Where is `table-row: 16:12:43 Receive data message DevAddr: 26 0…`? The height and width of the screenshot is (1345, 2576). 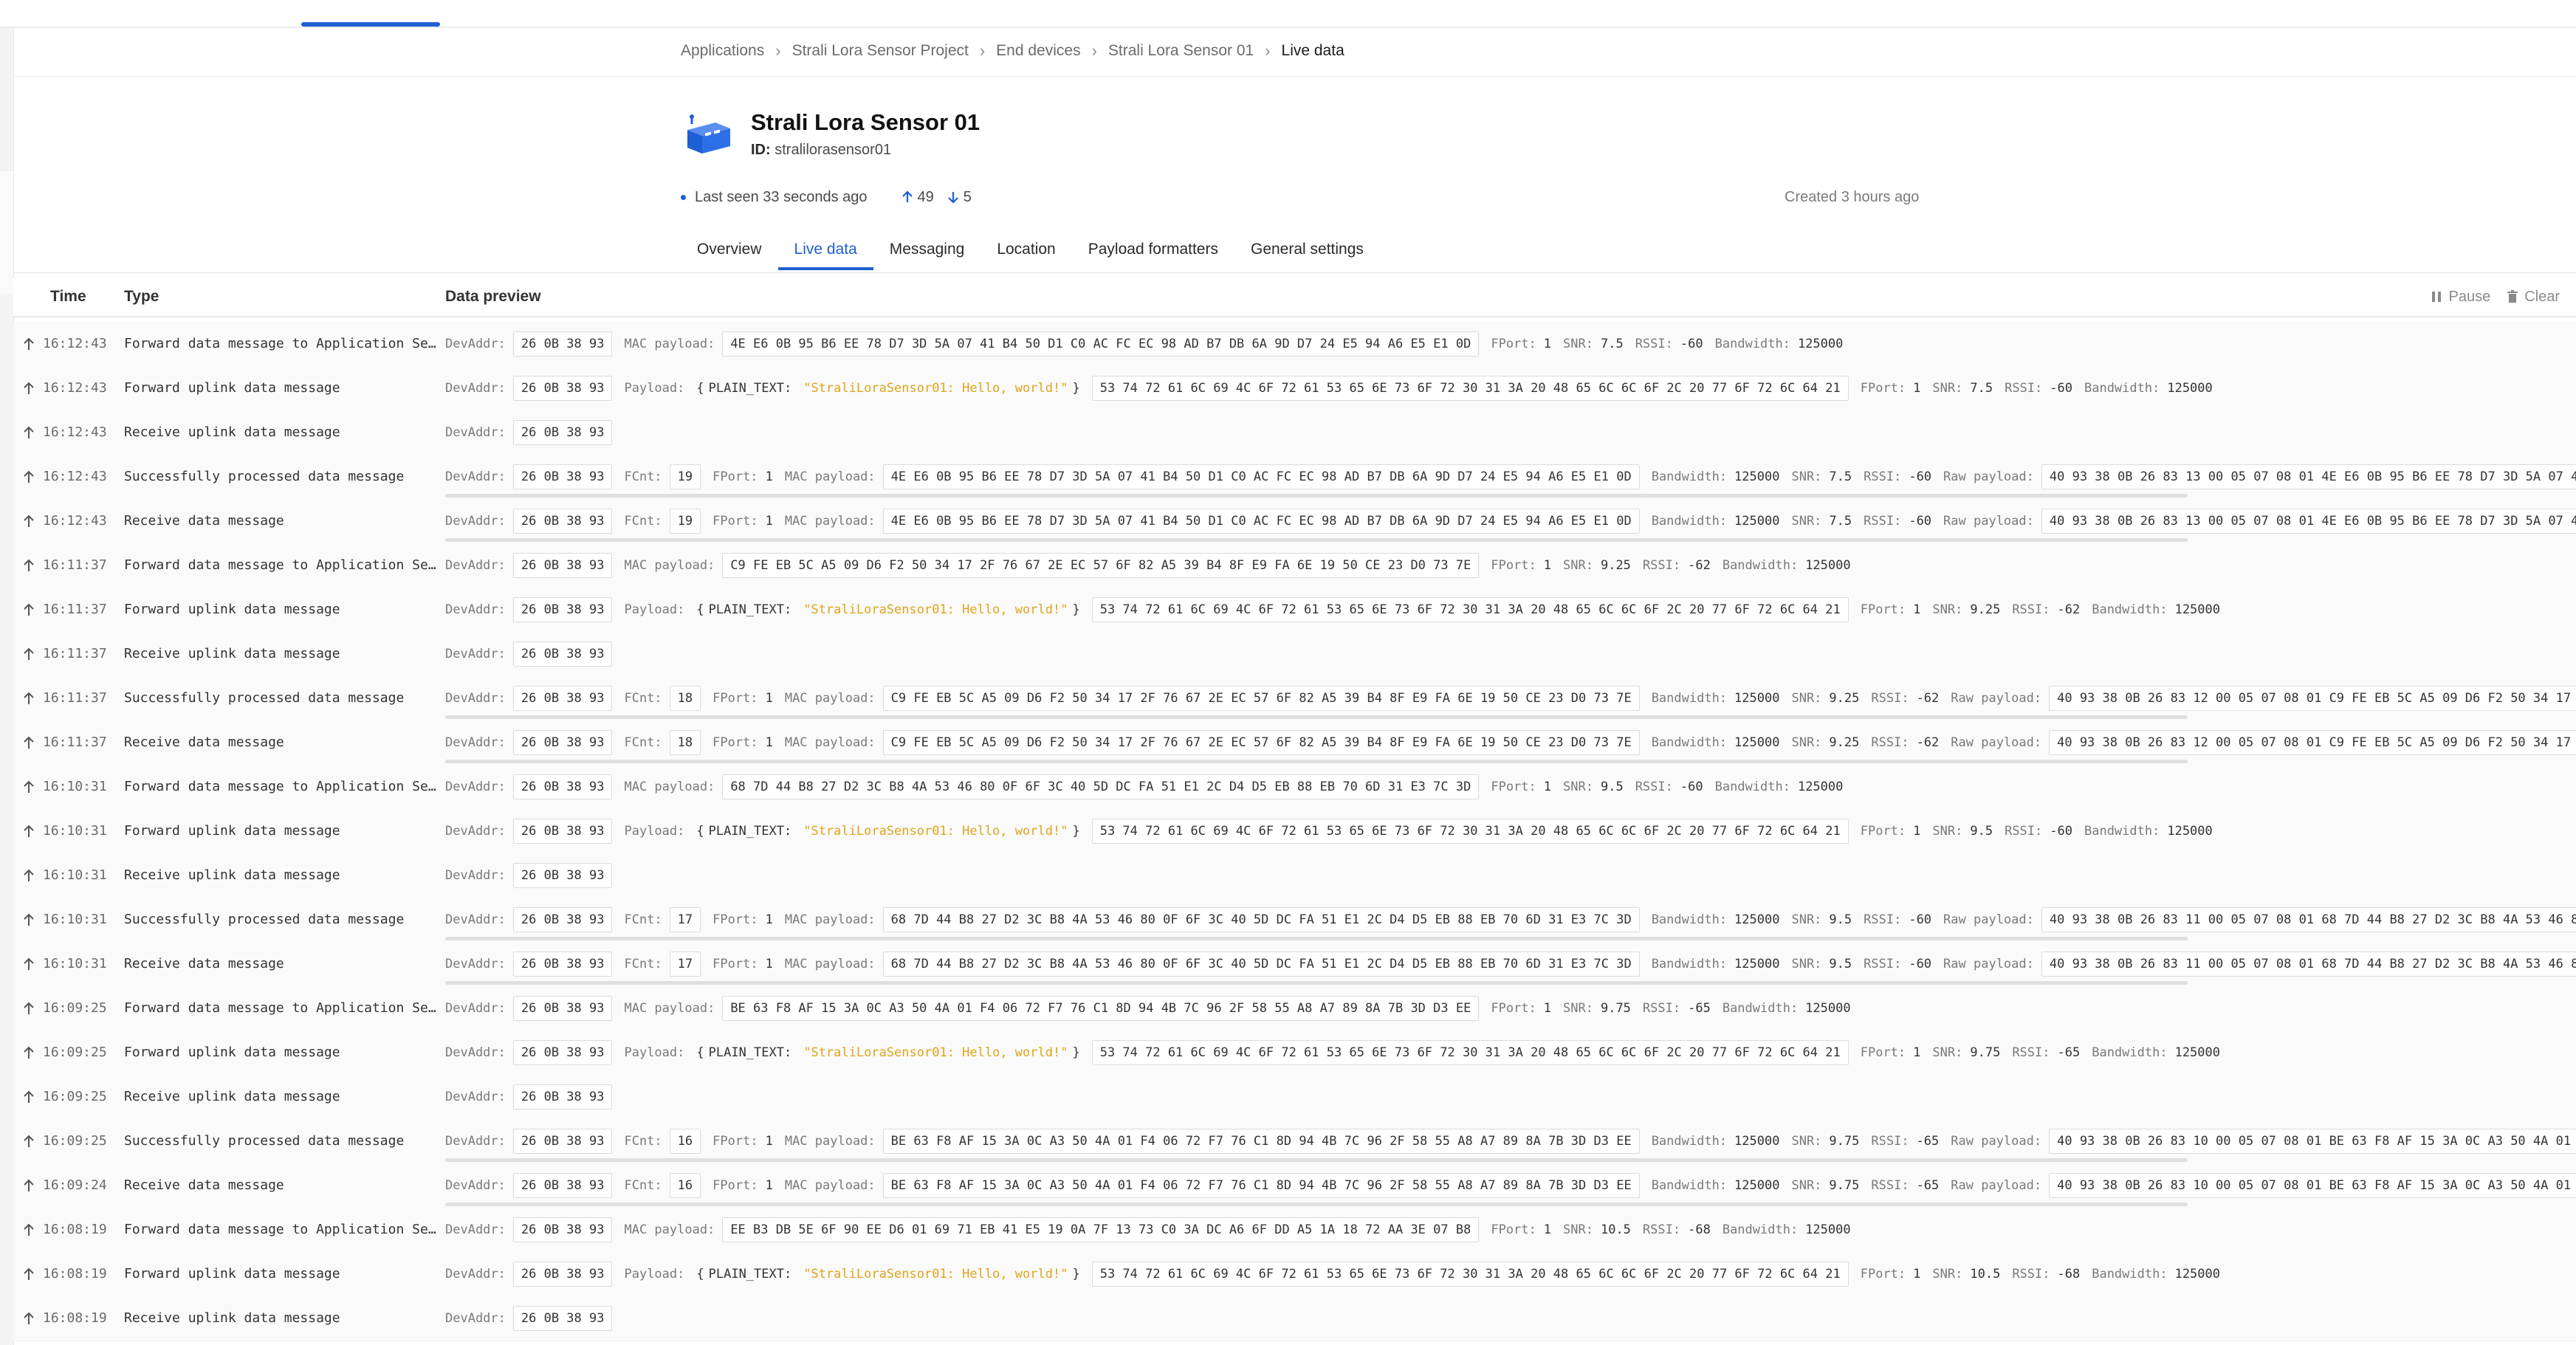 table-row: 16:12:43 Receive data message DevAddr: 26 0… is located at coordinates (1294, 521).